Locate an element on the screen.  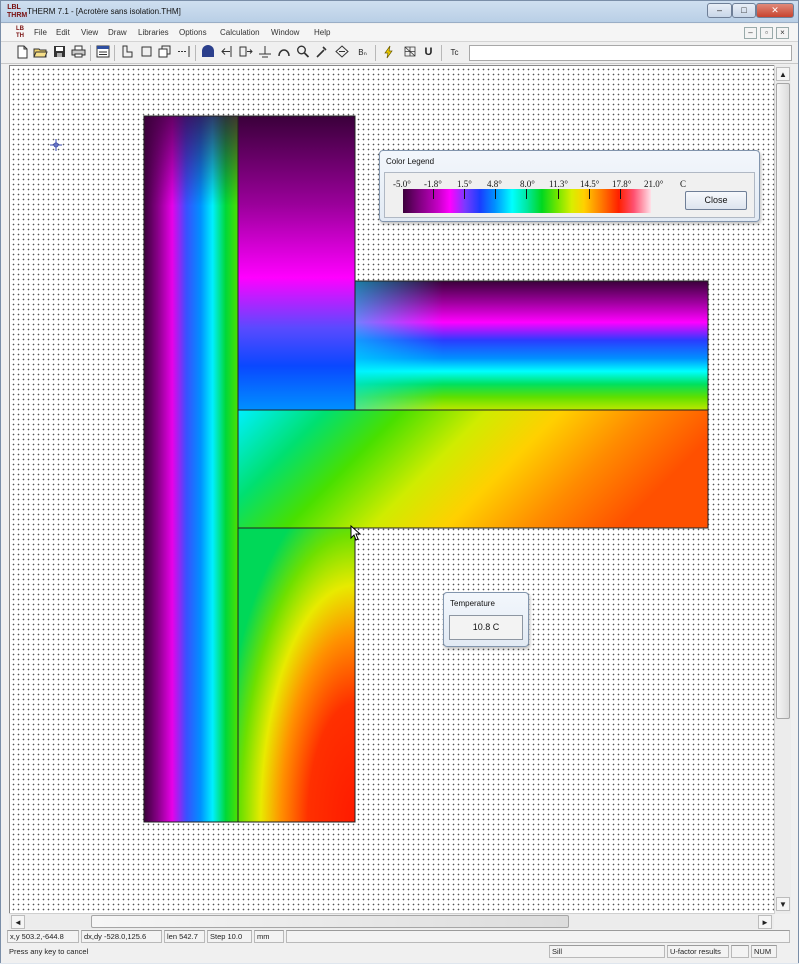
legend-label: 17.8° is located at coordinates (622, 184).